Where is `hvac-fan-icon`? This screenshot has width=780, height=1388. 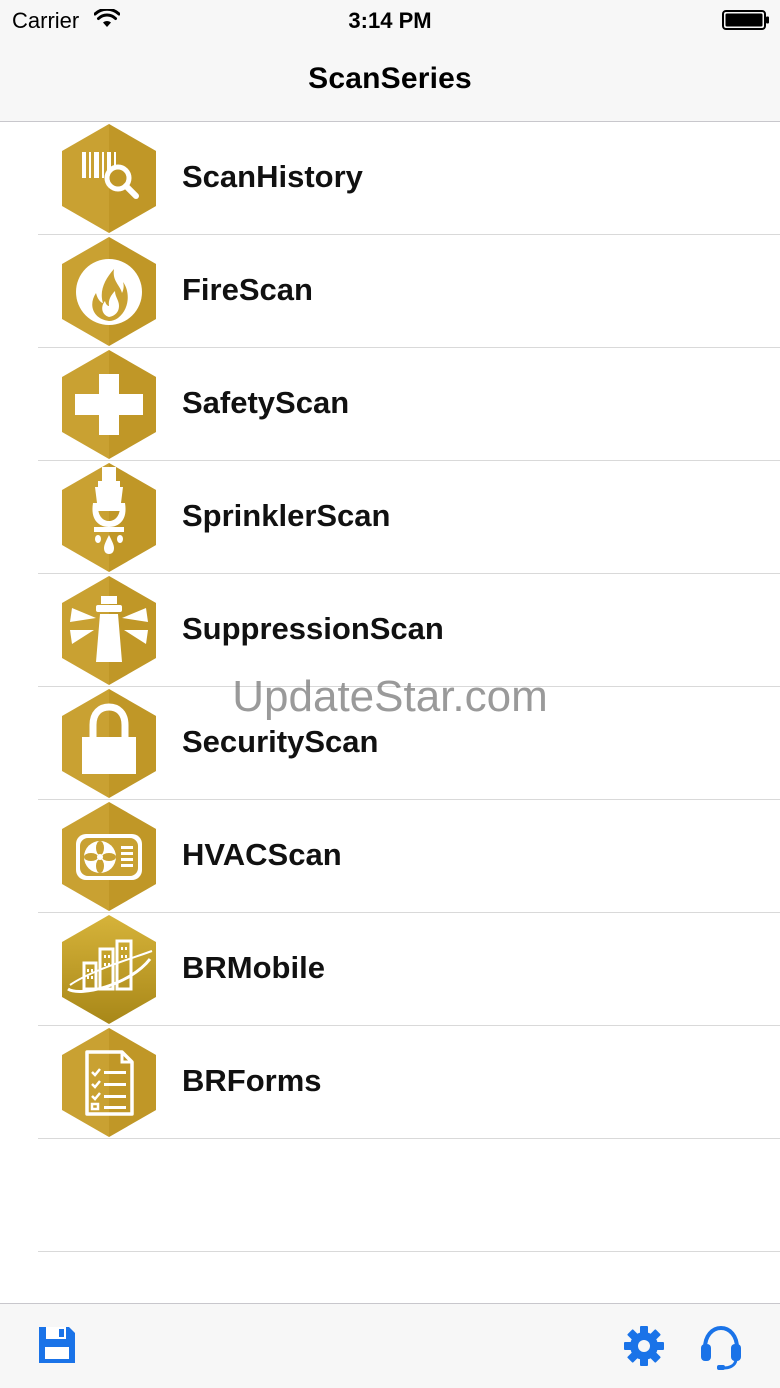 hvac-fan-icon is located at coordinates (109, 856).